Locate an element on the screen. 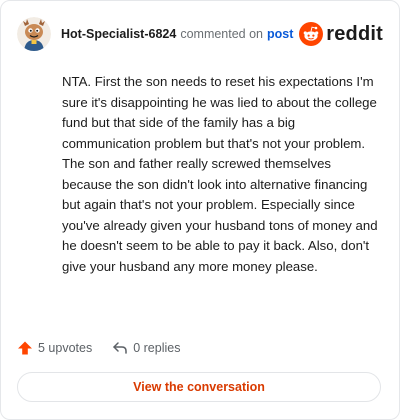 This screenshot has width=400, height=420. view-conversation-button: View the conversation is located at coordinates (199, 387).